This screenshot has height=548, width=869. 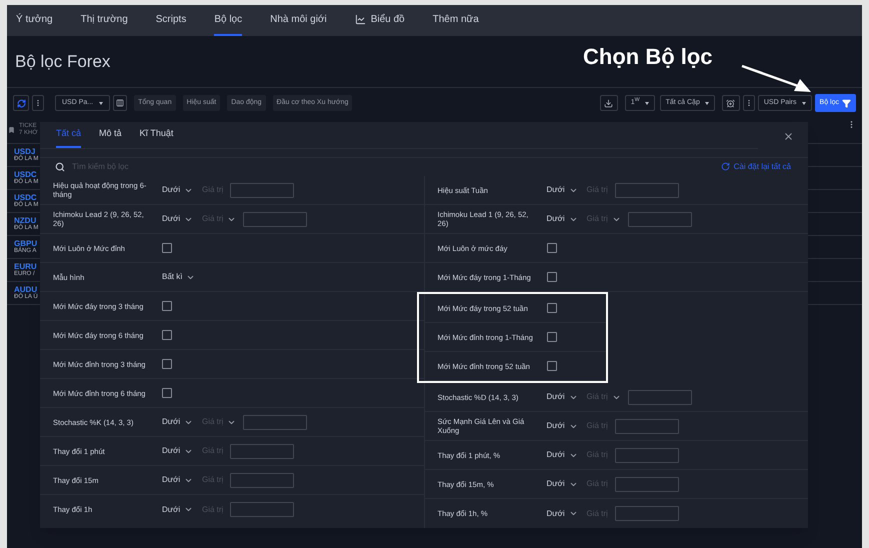 What do you see at coordinates (38, 103) in the screenshot?
I see `more-button` at bounding box center [38, 103].